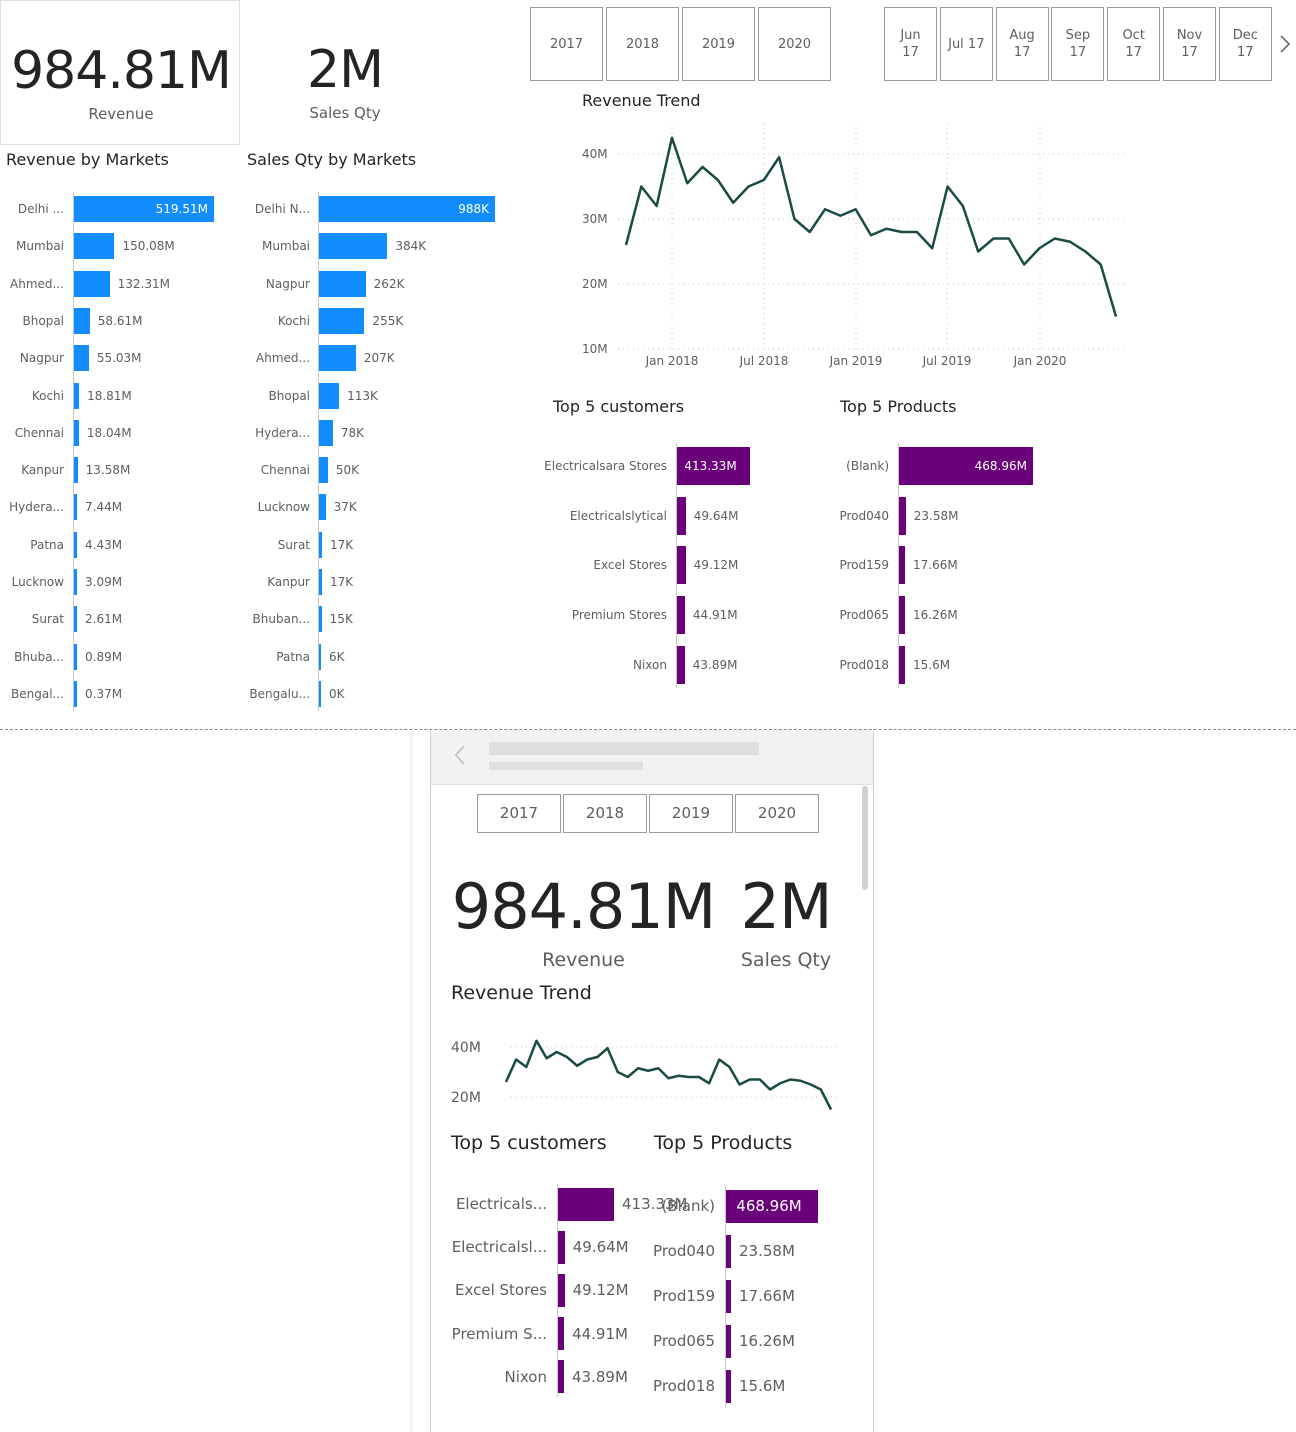  I want to click on month-button: Oct 17, so click(1134, 44).